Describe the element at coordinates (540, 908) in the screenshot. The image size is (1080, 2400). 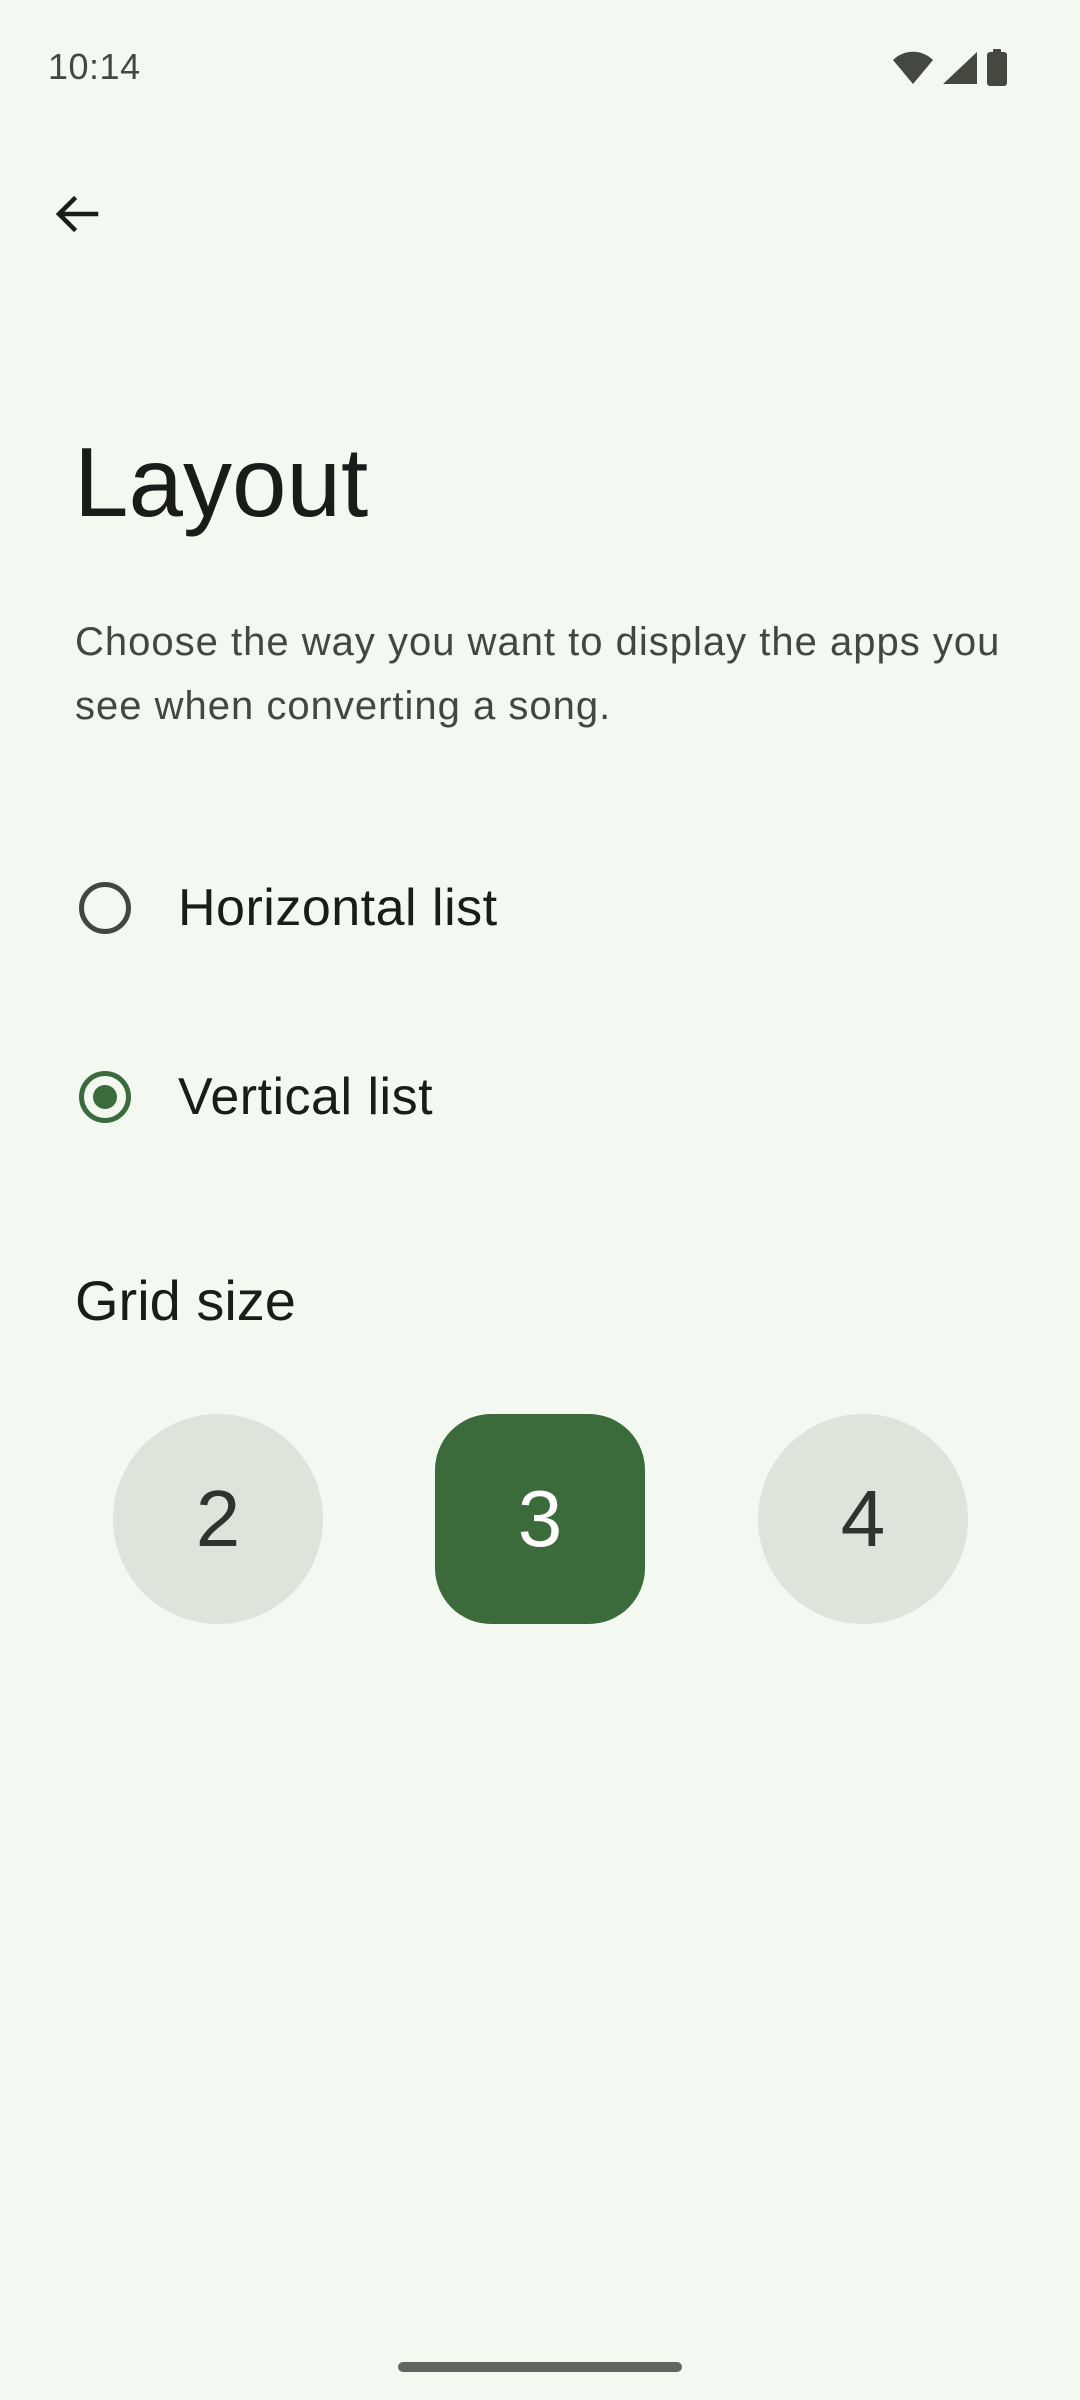
I see `radio-option-horizontal-list: Horizontal list` at that location.